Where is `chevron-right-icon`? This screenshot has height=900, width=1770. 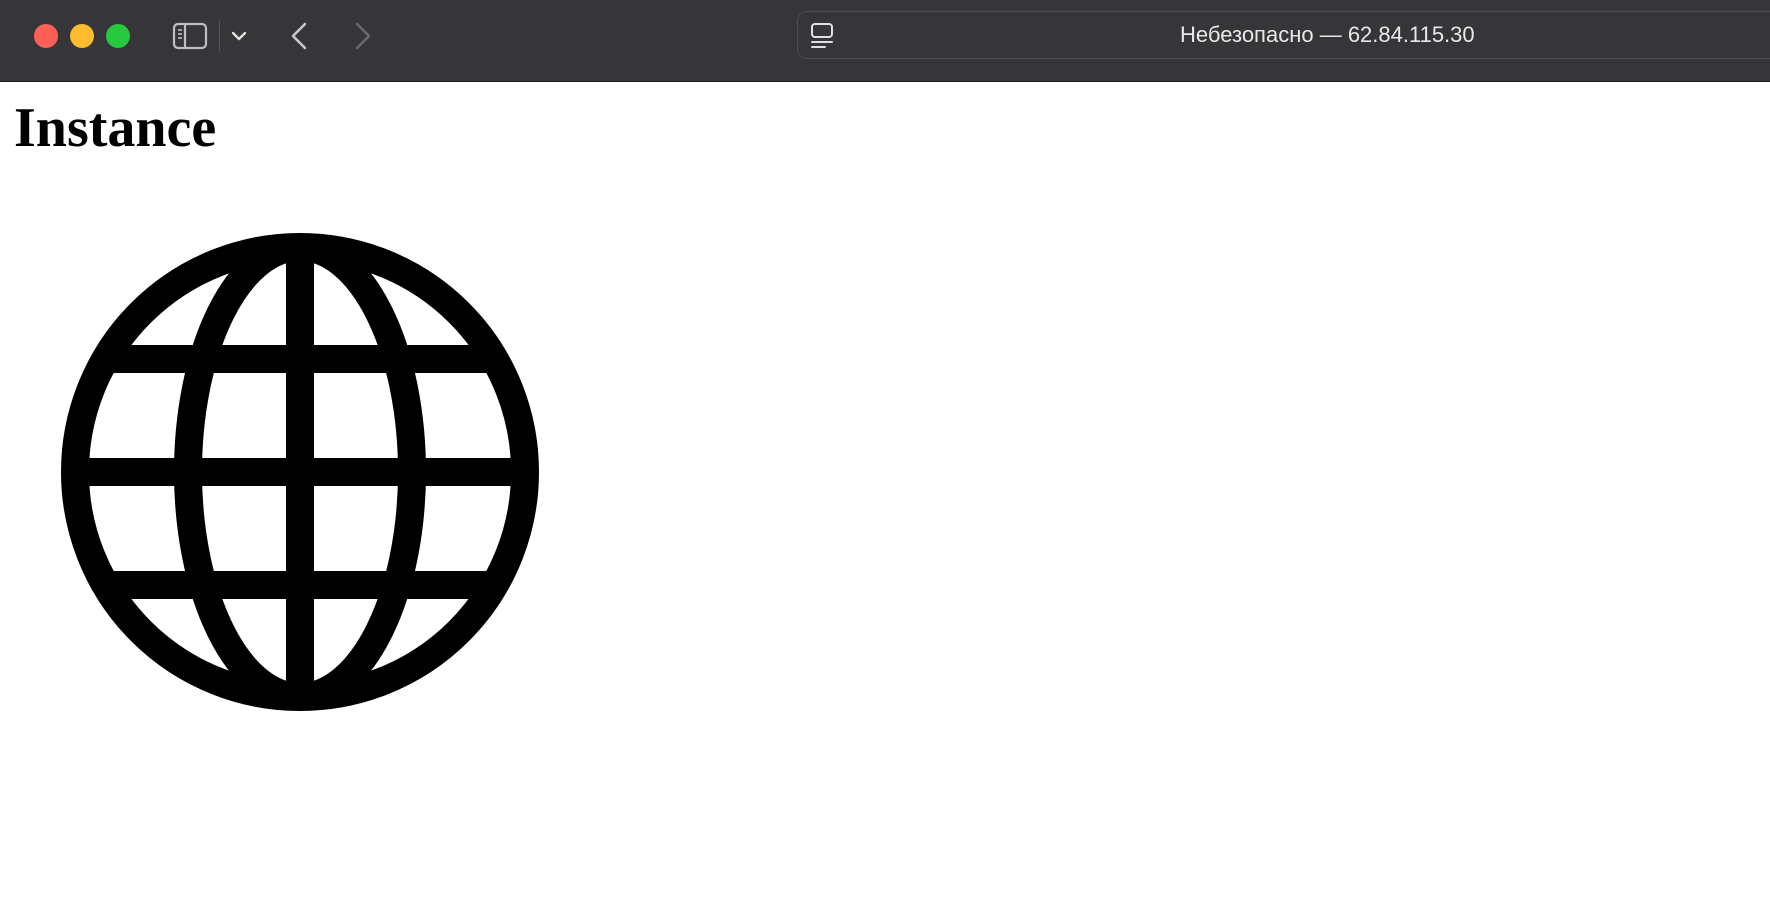 chevron-right-icon is located at coordinates (363, 36).